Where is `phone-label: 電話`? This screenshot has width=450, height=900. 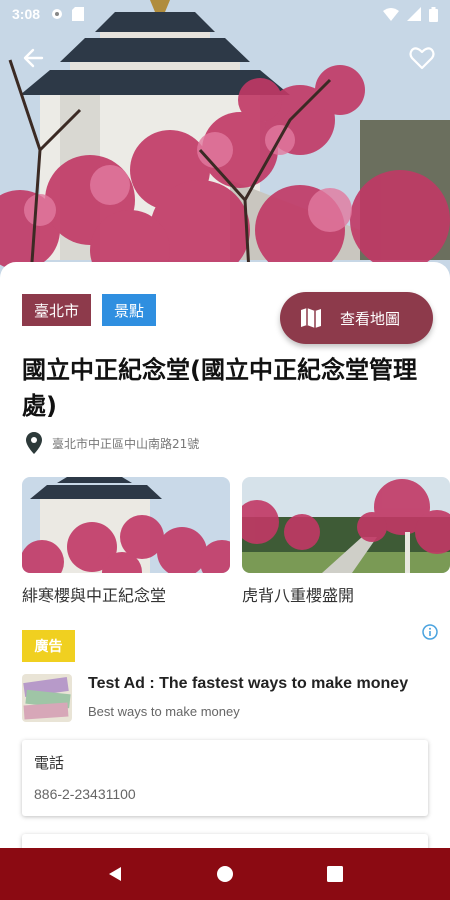
phone-label: 電話 is located at coordinates (49, 763).